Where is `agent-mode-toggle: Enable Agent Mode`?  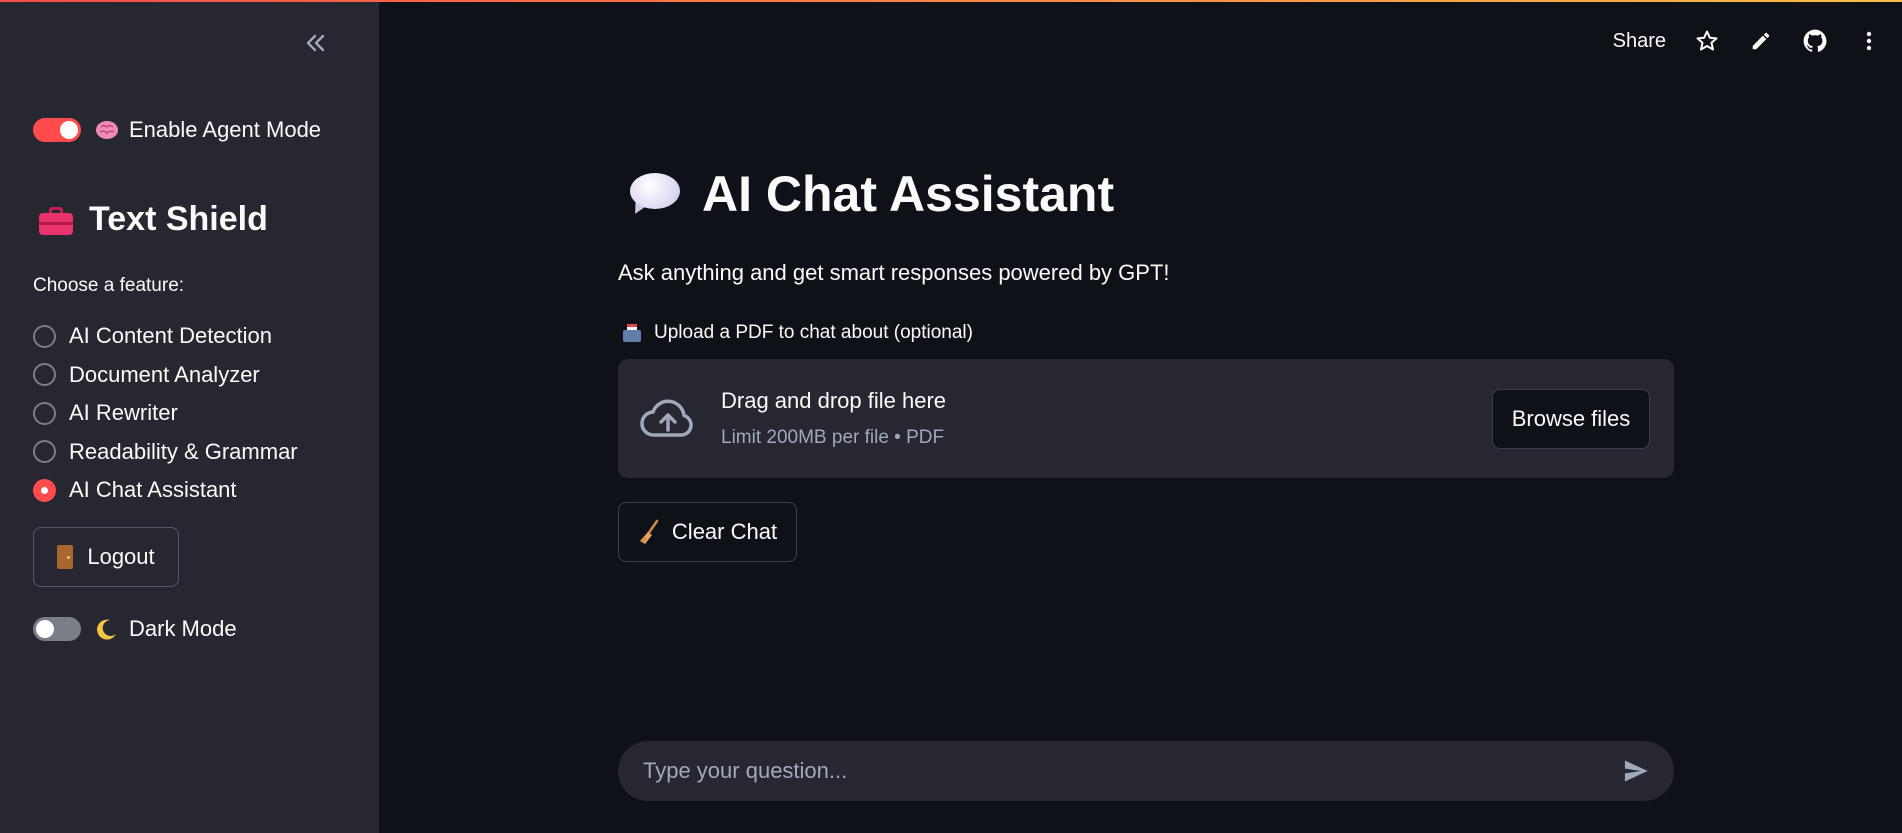
agent-mode-toggle: Enable Agent Mode is located at coordinates (177, 130).